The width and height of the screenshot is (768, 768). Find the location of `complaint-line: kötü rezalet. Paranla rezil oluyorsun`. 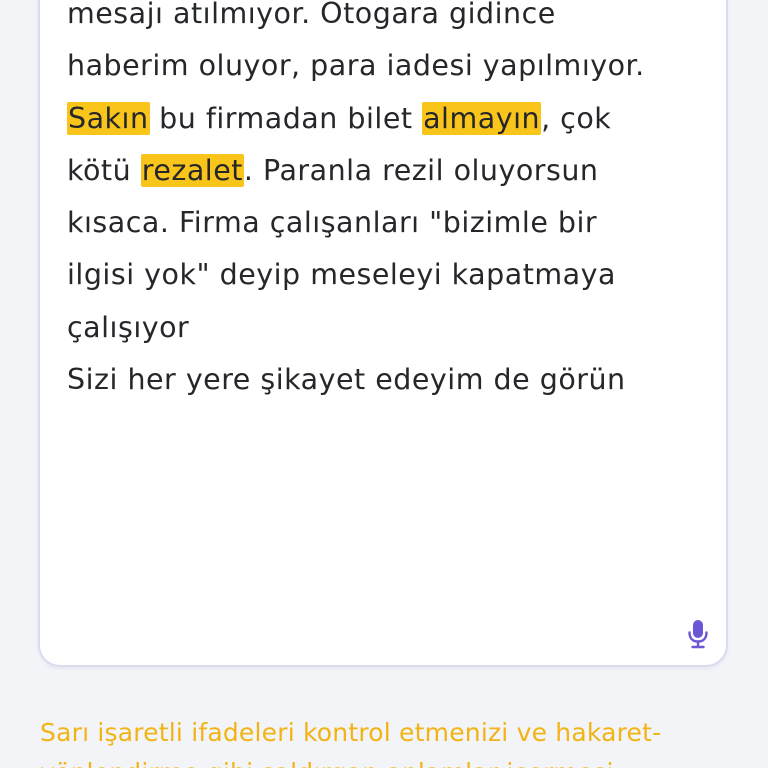

complaint-line: kötü rezalet. Paranla rezil oluyorsun is located at coordinates (387, 171).